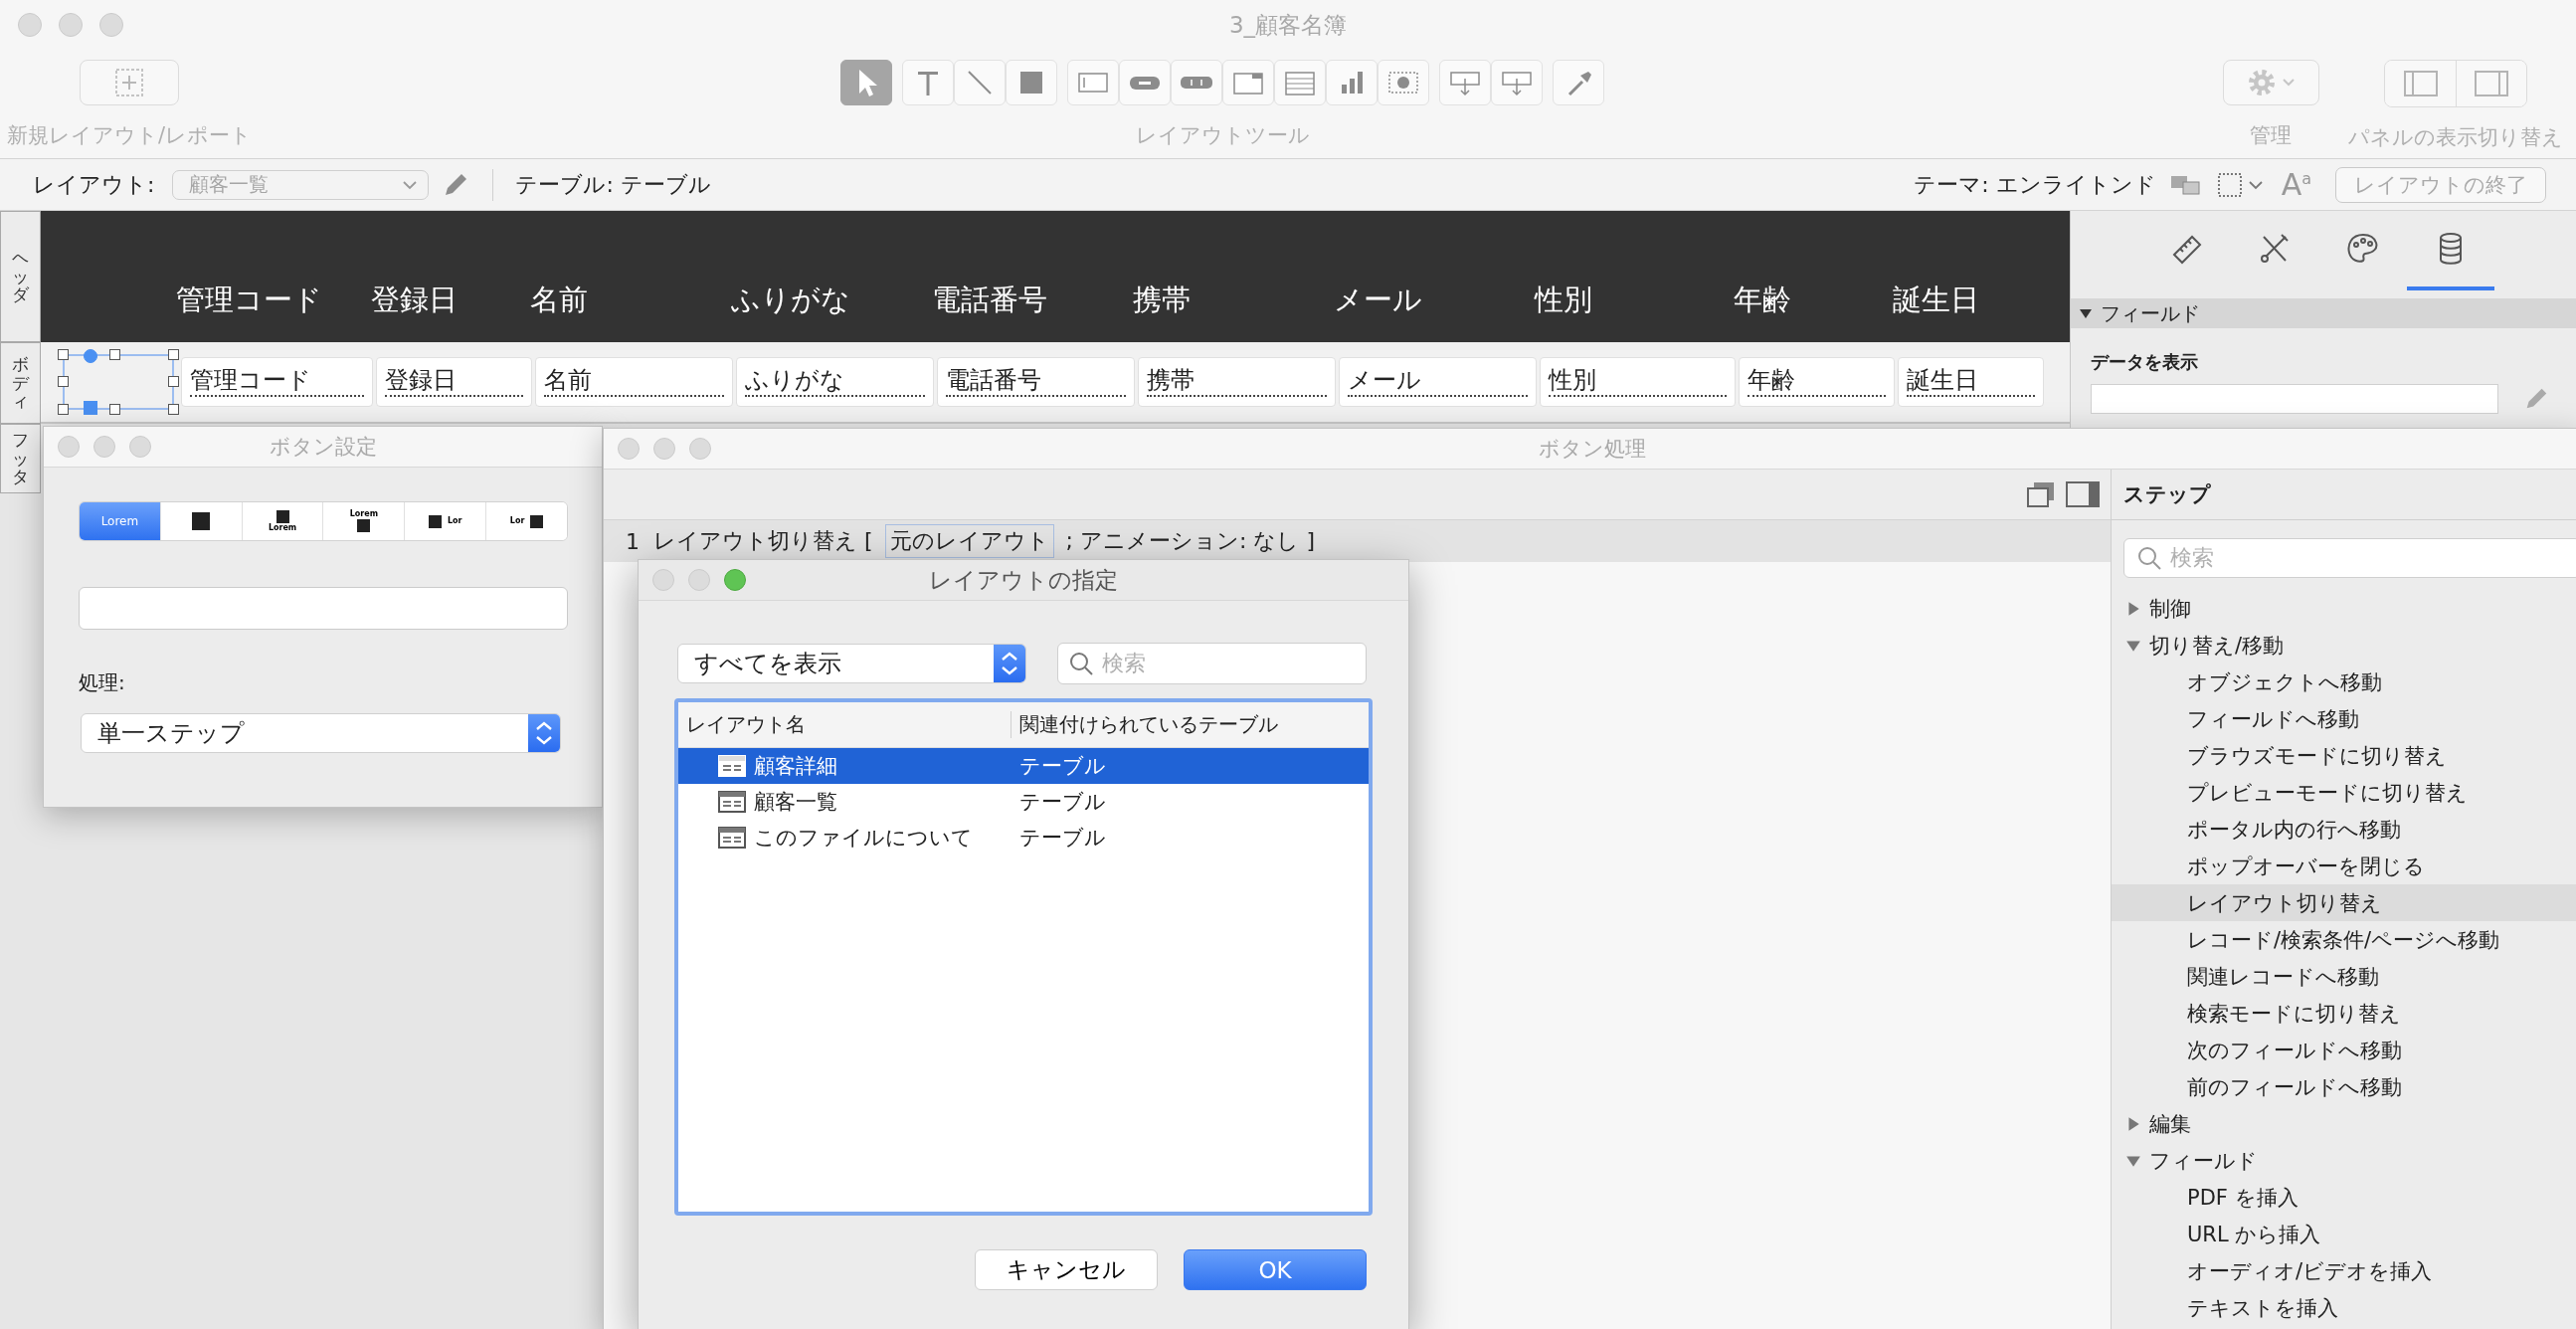 This screenshot has width=2576, height=1329. I want to click on action-dropdown: 単一ステップ, so click(321, 733).